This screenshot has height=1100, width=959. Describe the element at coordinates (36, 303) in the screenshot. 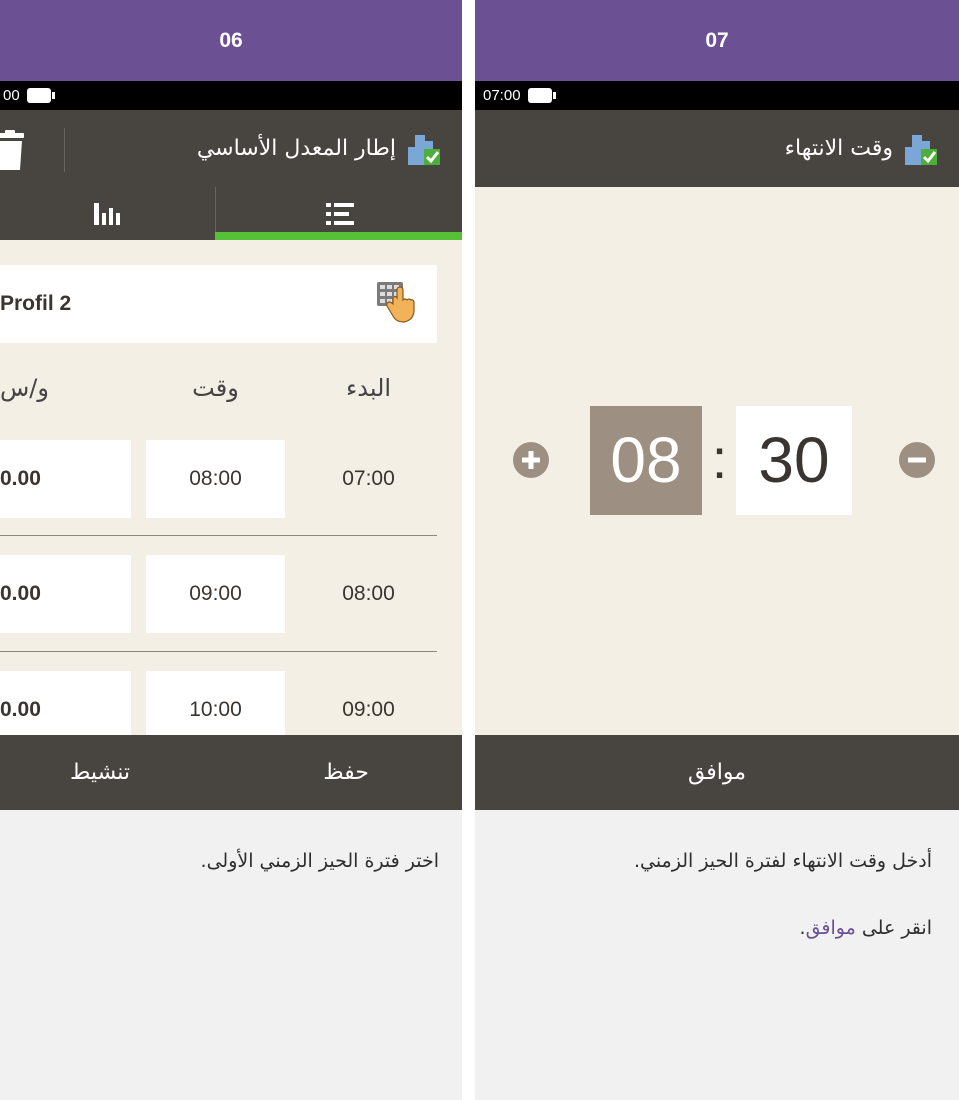

I see `profile-name: Profil 2` at that location.